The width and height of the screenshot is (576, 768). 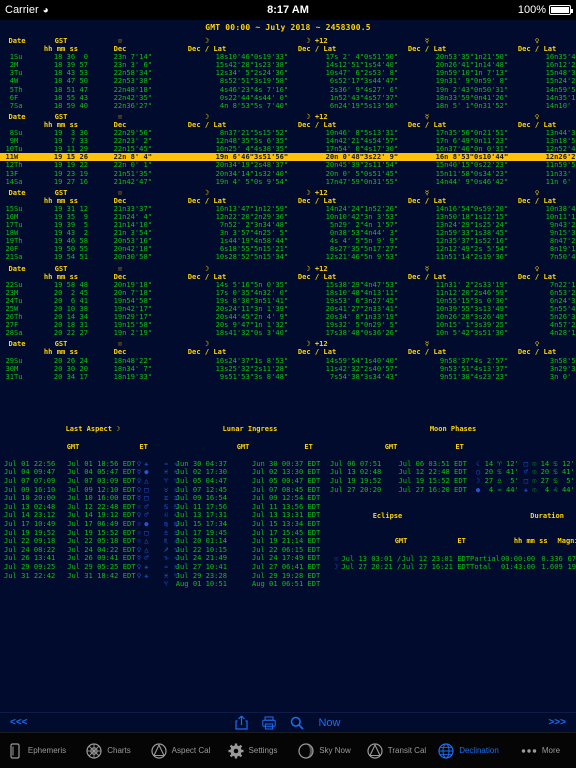 I want to click on tab-sky-now: Sky Now, so click(x=324, y=751).